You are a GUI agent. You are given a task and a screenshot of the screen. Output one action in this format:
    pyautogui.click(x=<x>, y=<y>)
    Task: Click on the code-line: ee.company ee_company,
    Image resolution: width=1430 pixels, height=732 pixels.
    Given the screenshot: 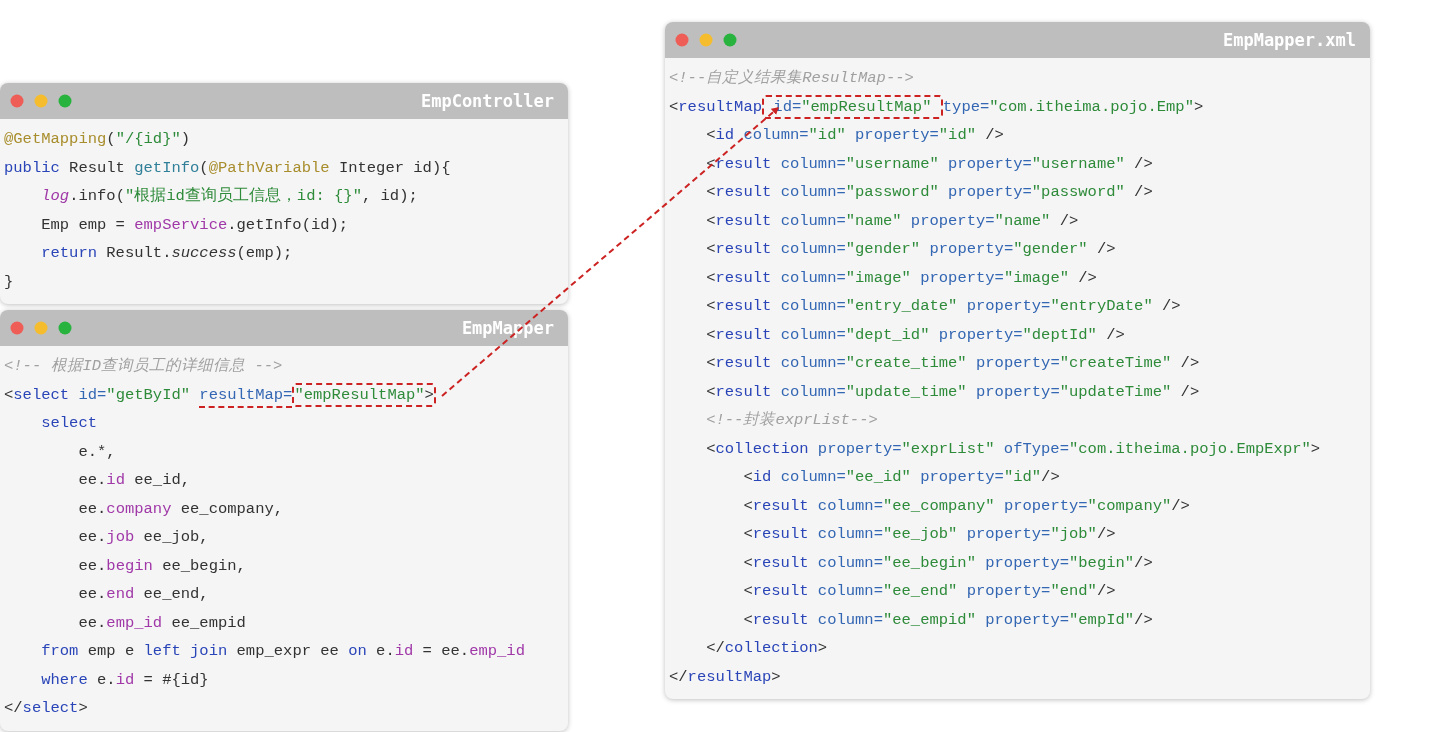 What is the action you would take?
    pyautogui.click(x=180, y=509)
    